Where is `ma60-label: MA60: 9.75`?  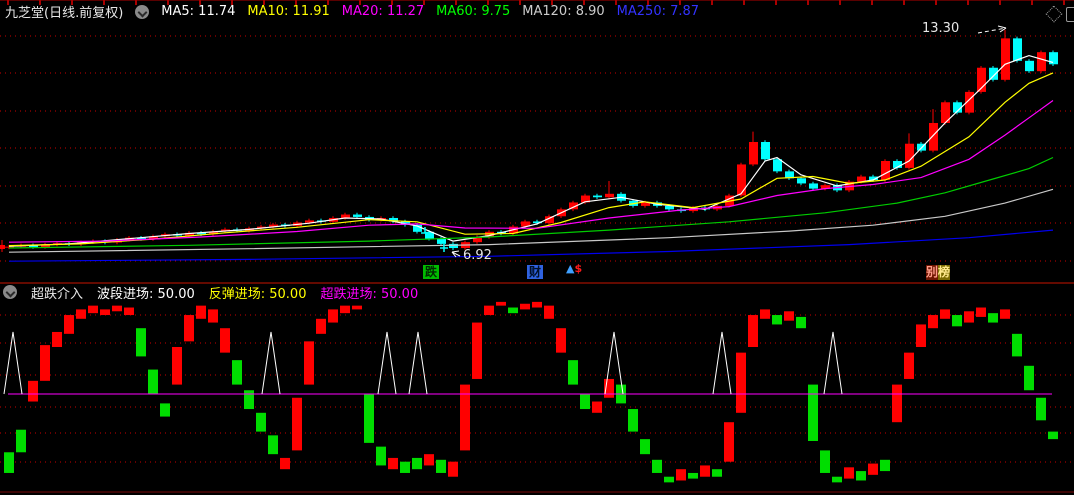 ma60-label: MA60: 9.75 is located at coordinates (473, 11).